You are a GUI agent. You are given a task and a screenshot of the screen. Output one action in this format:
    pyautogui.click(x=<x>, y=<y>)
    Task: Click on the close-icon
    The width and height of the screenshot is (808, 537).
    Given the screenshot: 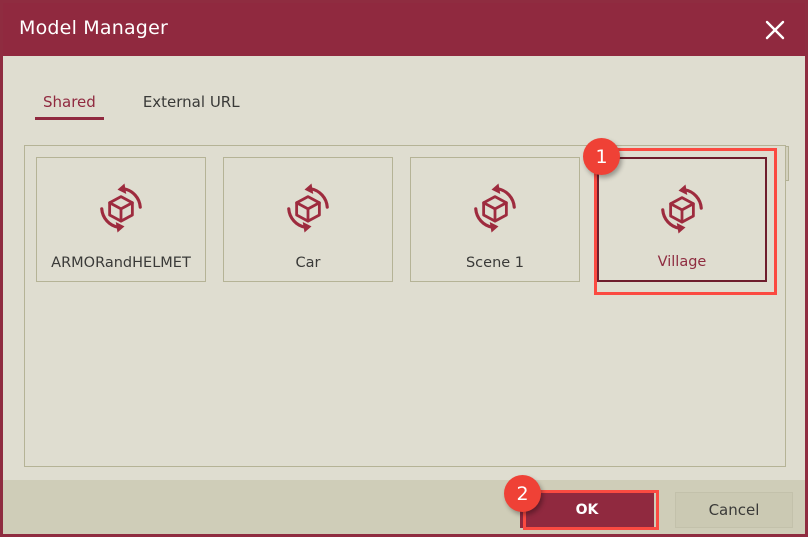 What is the action you would take?
    pyautogui.click(x=775, y=30)
    